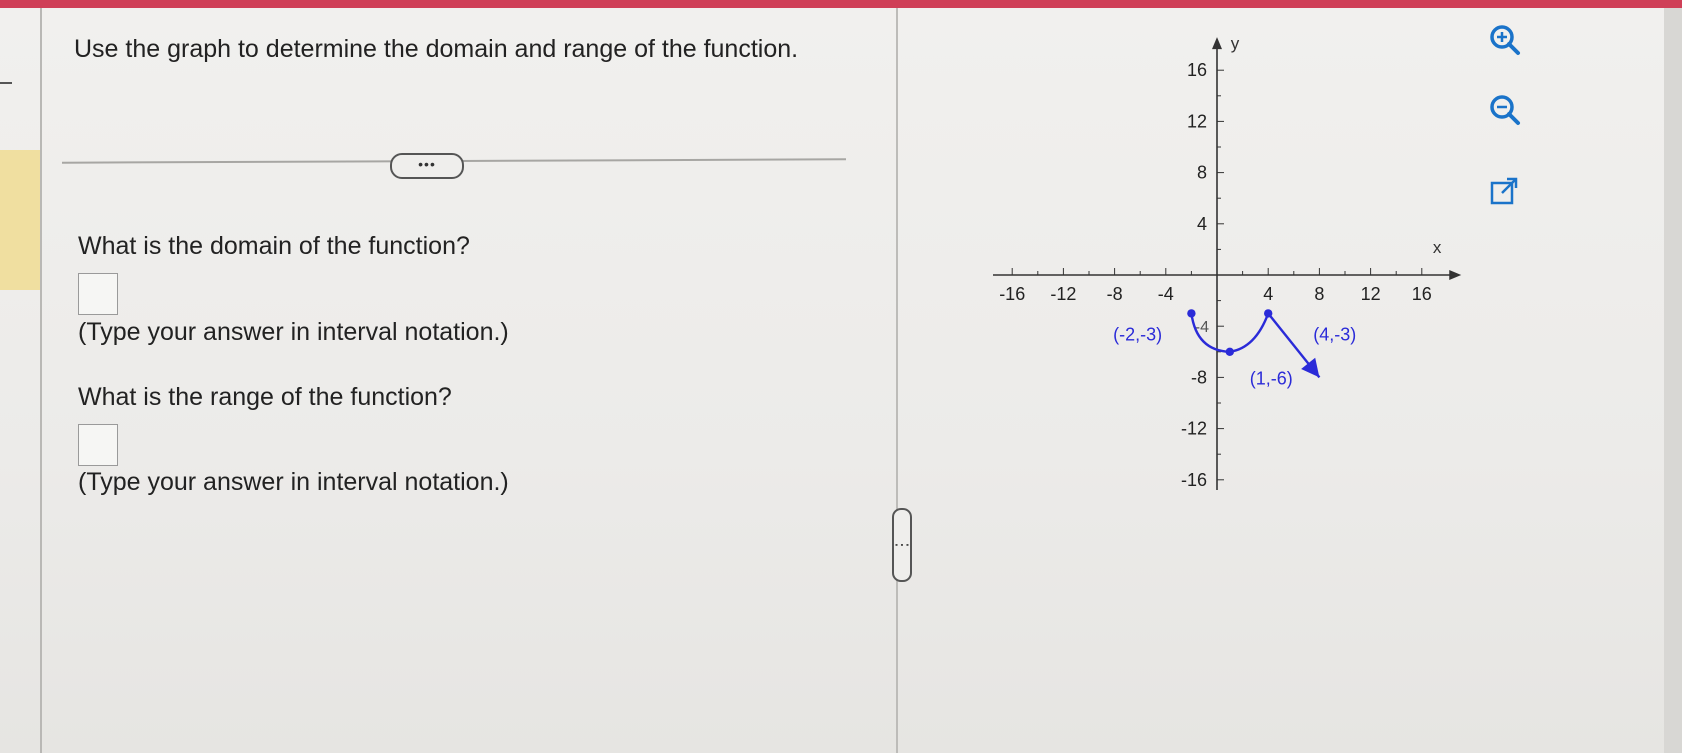 The height and width of the screenshot is (753, 1682). I want to click on y-tick-label: -8, so click(1199, 377).